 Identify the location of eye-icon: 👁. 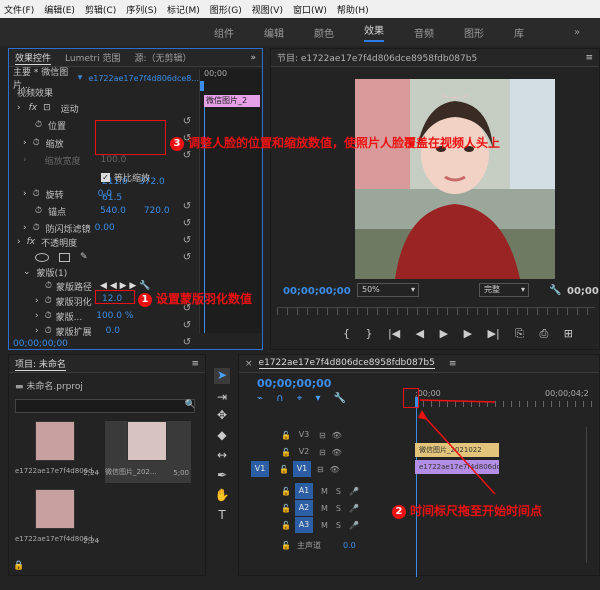
(336, 435).